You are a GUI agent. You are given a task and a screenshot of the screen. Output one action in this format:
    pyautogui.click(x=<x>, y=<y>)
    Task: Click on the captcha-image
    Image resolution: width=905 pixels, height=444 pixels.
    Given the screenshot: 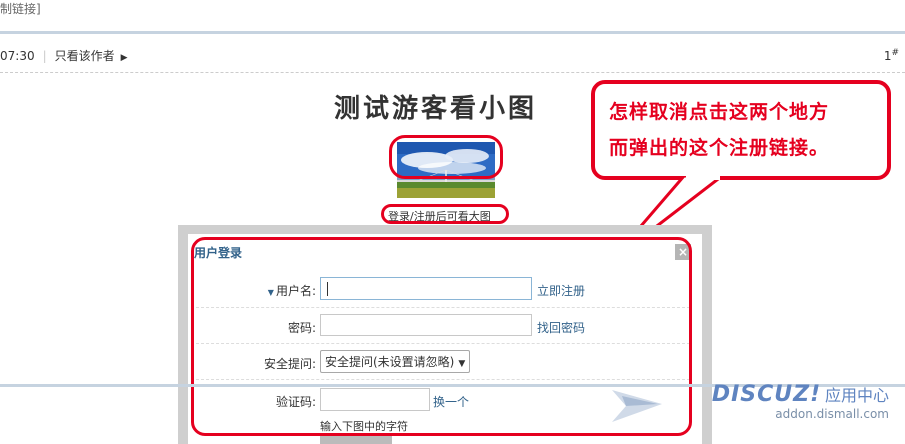 What is the action you would take?
    pyautogui.click(x=356, y=440)
    